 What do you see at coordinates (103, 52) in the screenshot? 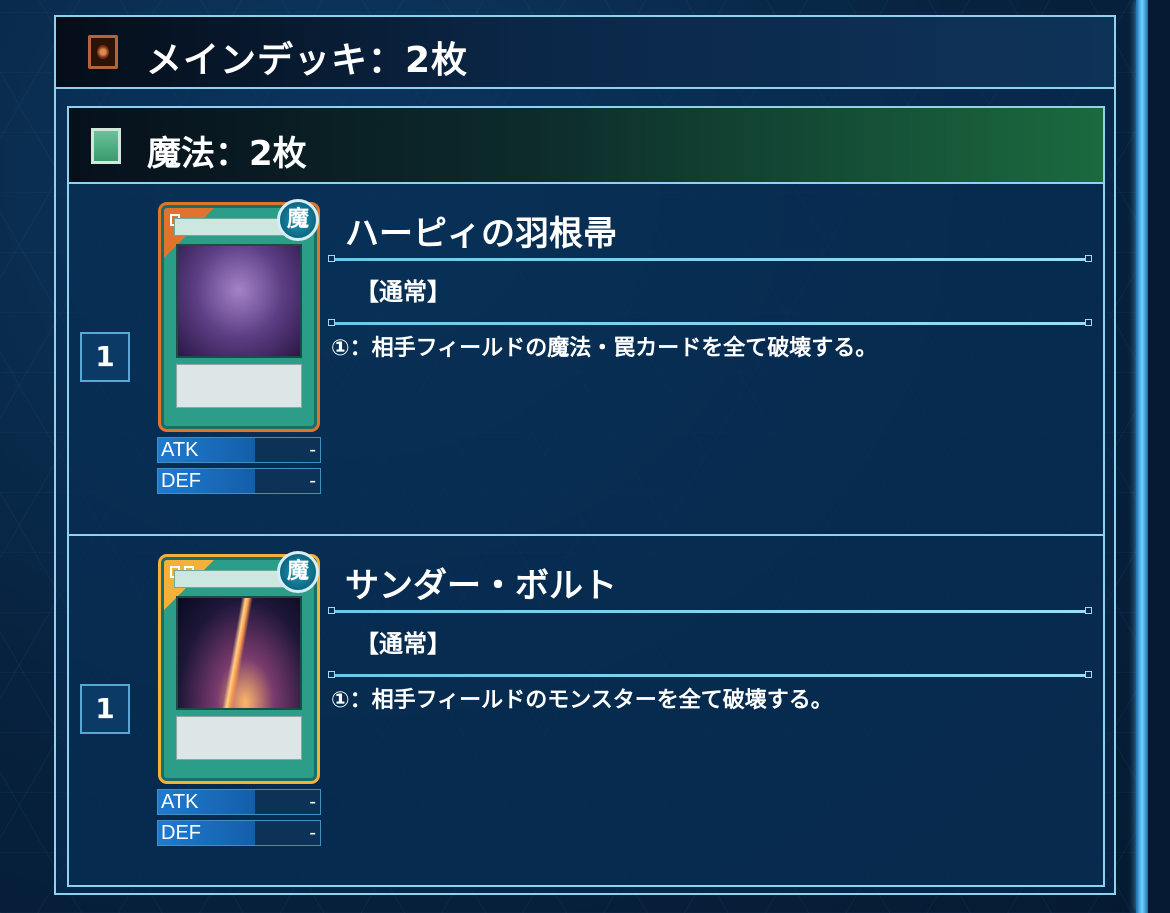
I see `card-back-icon` at bounding box center [103, 52].